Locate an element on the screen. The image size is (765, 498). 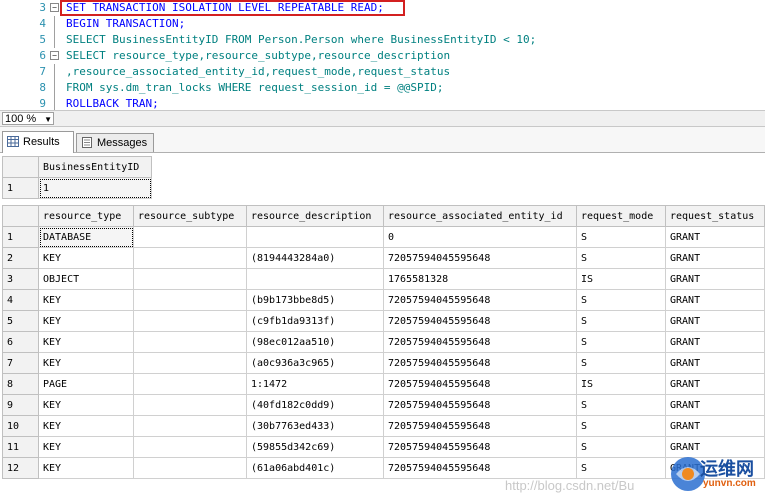
table-cell: (b9b173bbe8d5) is located at coordinates (315, 300).